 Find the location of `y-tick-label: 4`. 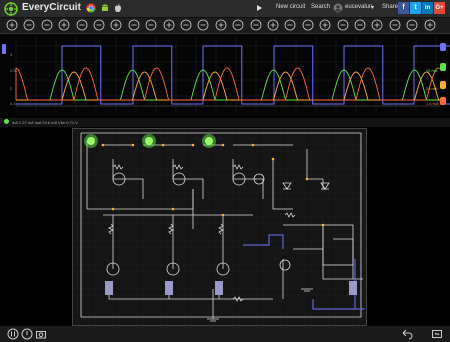

y-tick-label: 4 is located at coordinates (11, 54).